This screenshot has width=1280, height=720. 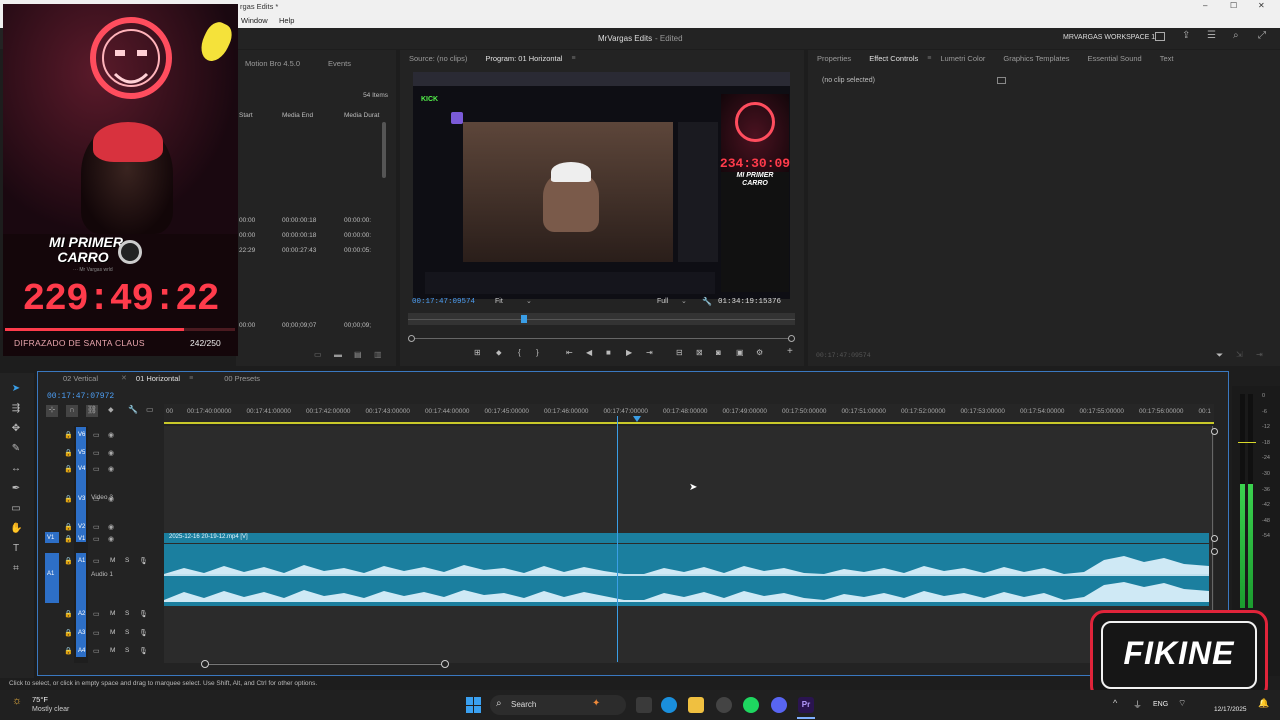 I want to click on timeline-zoom-bar, so click(x=325, y=664).